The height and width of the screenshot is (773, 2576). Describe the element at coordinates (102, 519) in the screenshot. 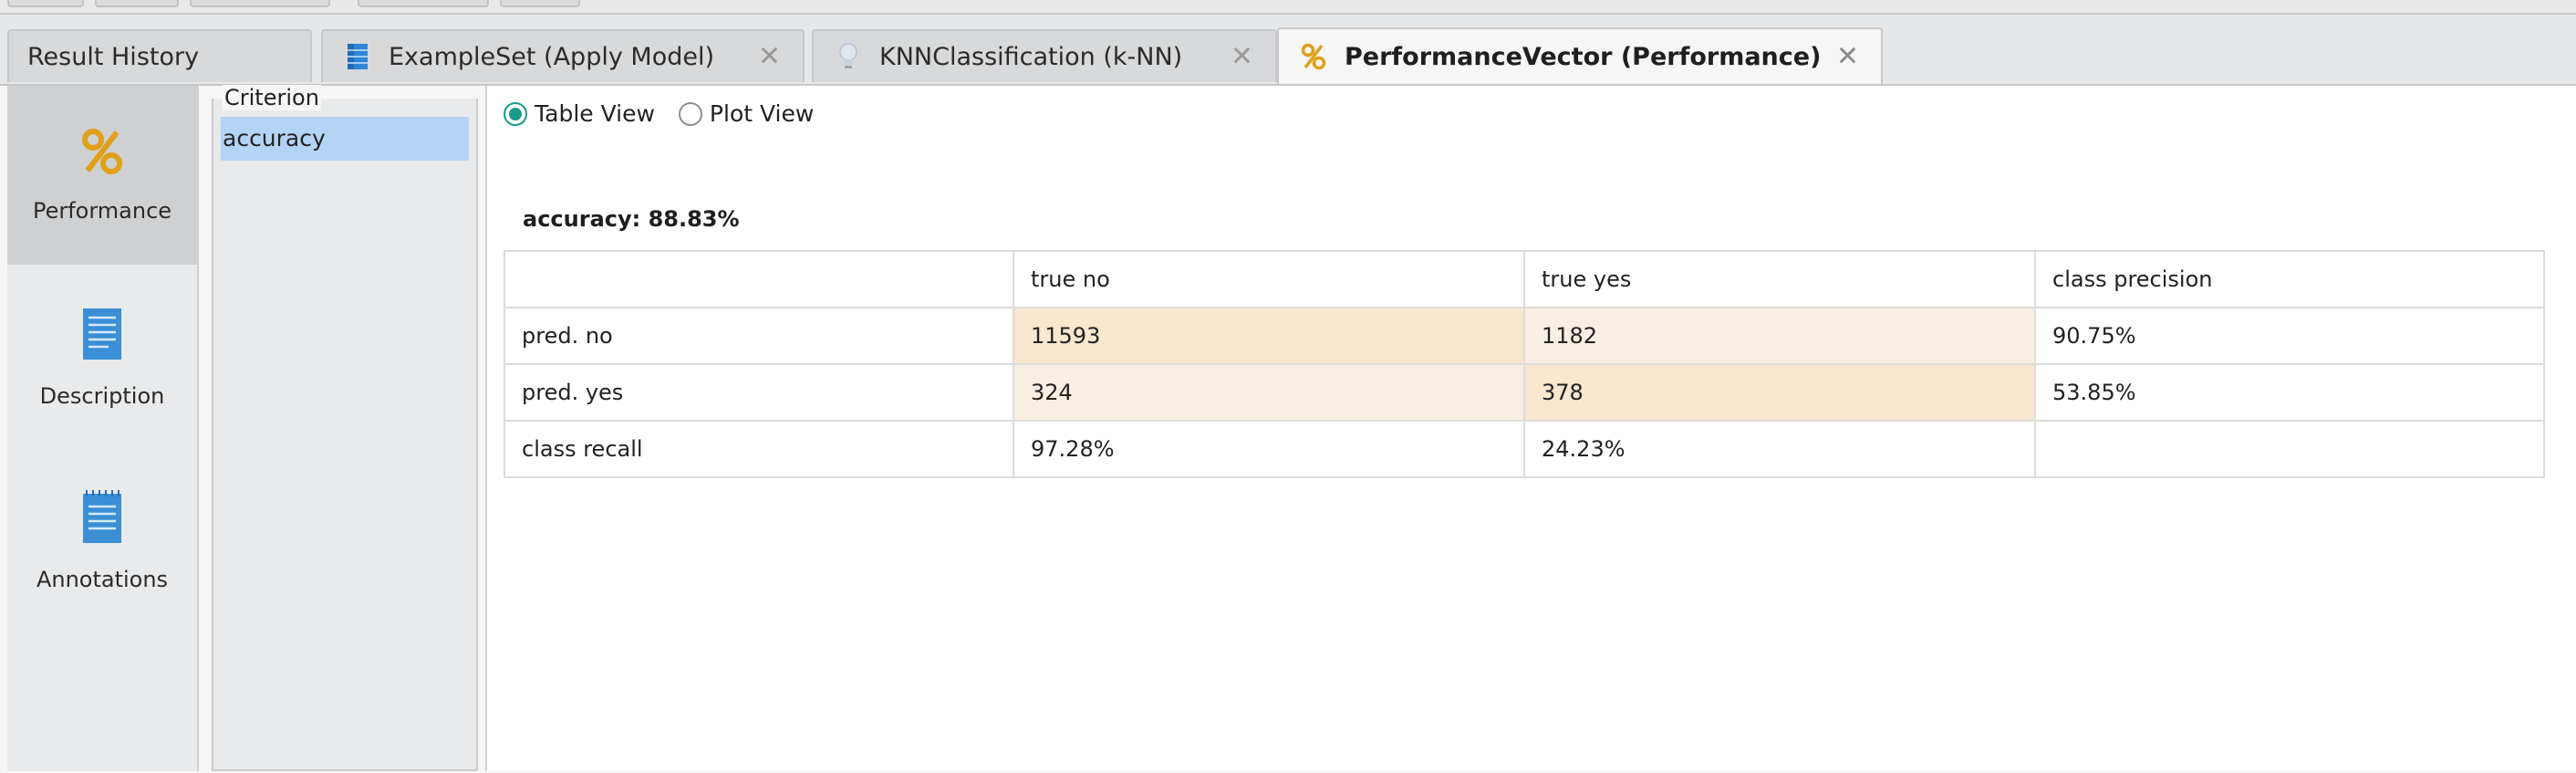

I see `notepad-icon` at that location.